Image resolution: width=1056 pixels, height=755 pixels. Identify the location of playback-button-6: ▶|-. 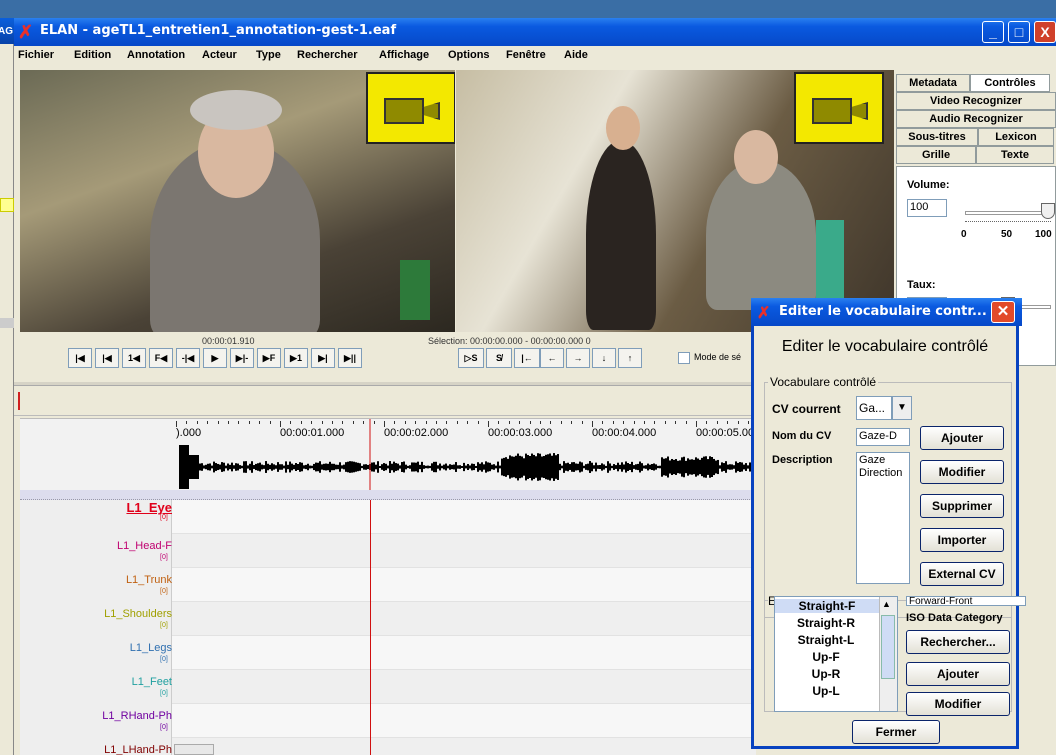
(242, 358).